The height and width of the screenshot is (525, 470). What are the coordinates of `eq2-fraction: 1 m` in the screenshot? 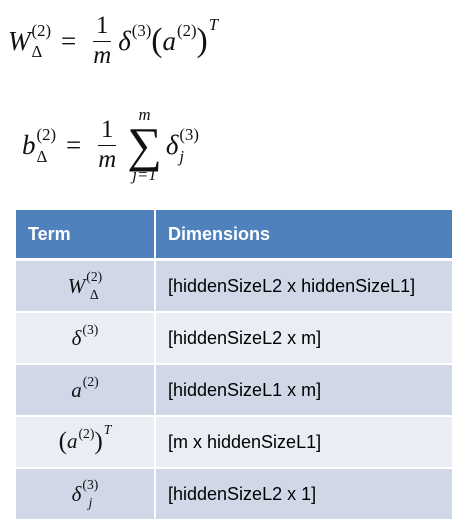 It's located at (107, 145).